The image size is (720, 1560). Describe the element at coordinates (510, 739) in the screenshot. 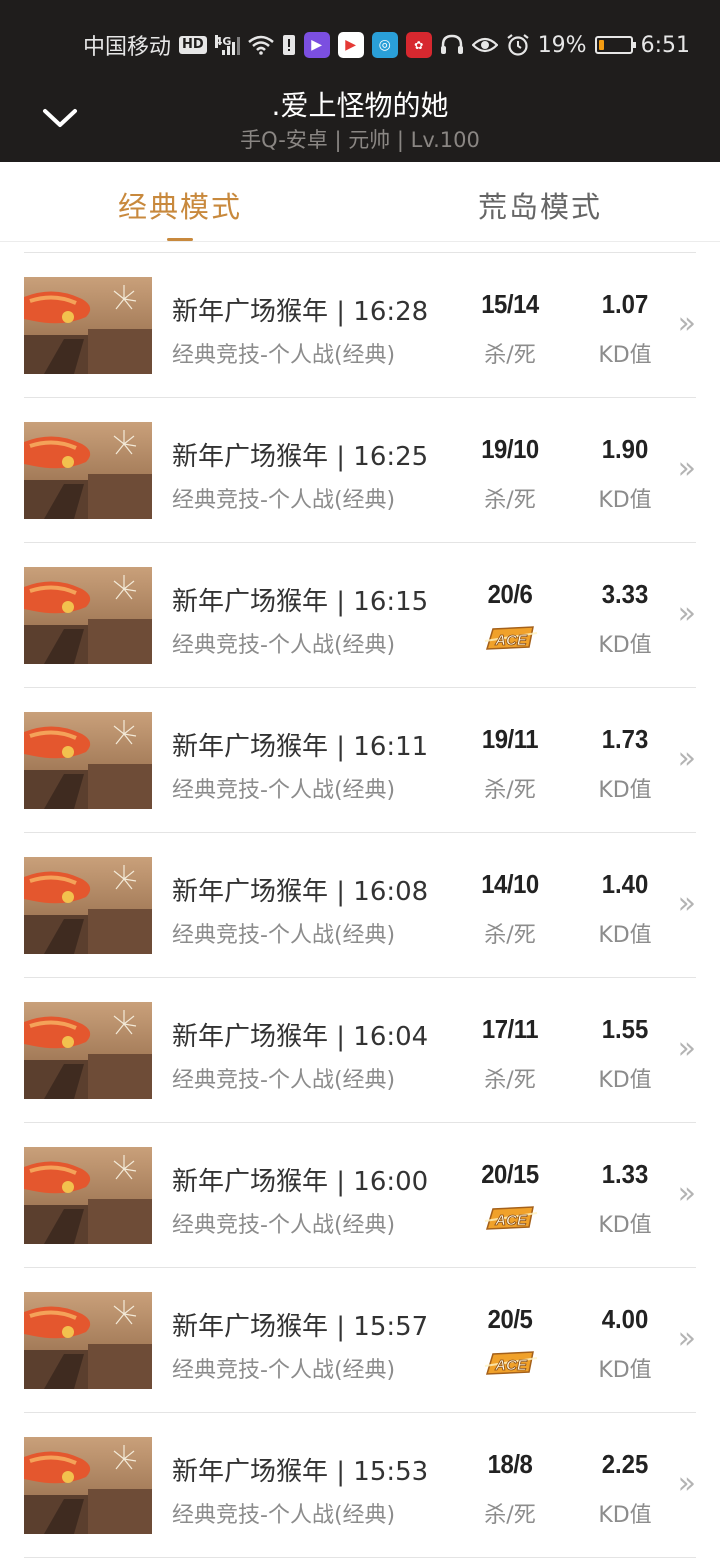

I see `kills-deaths: 19/11` at that location.